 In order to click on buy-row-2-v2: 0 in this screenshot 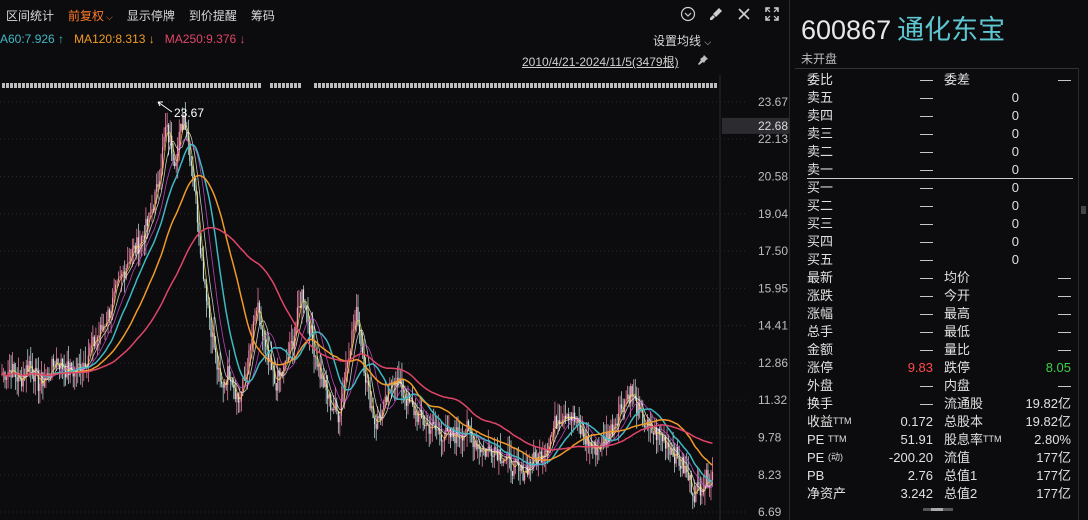, I will do `click(1013, 206)`.